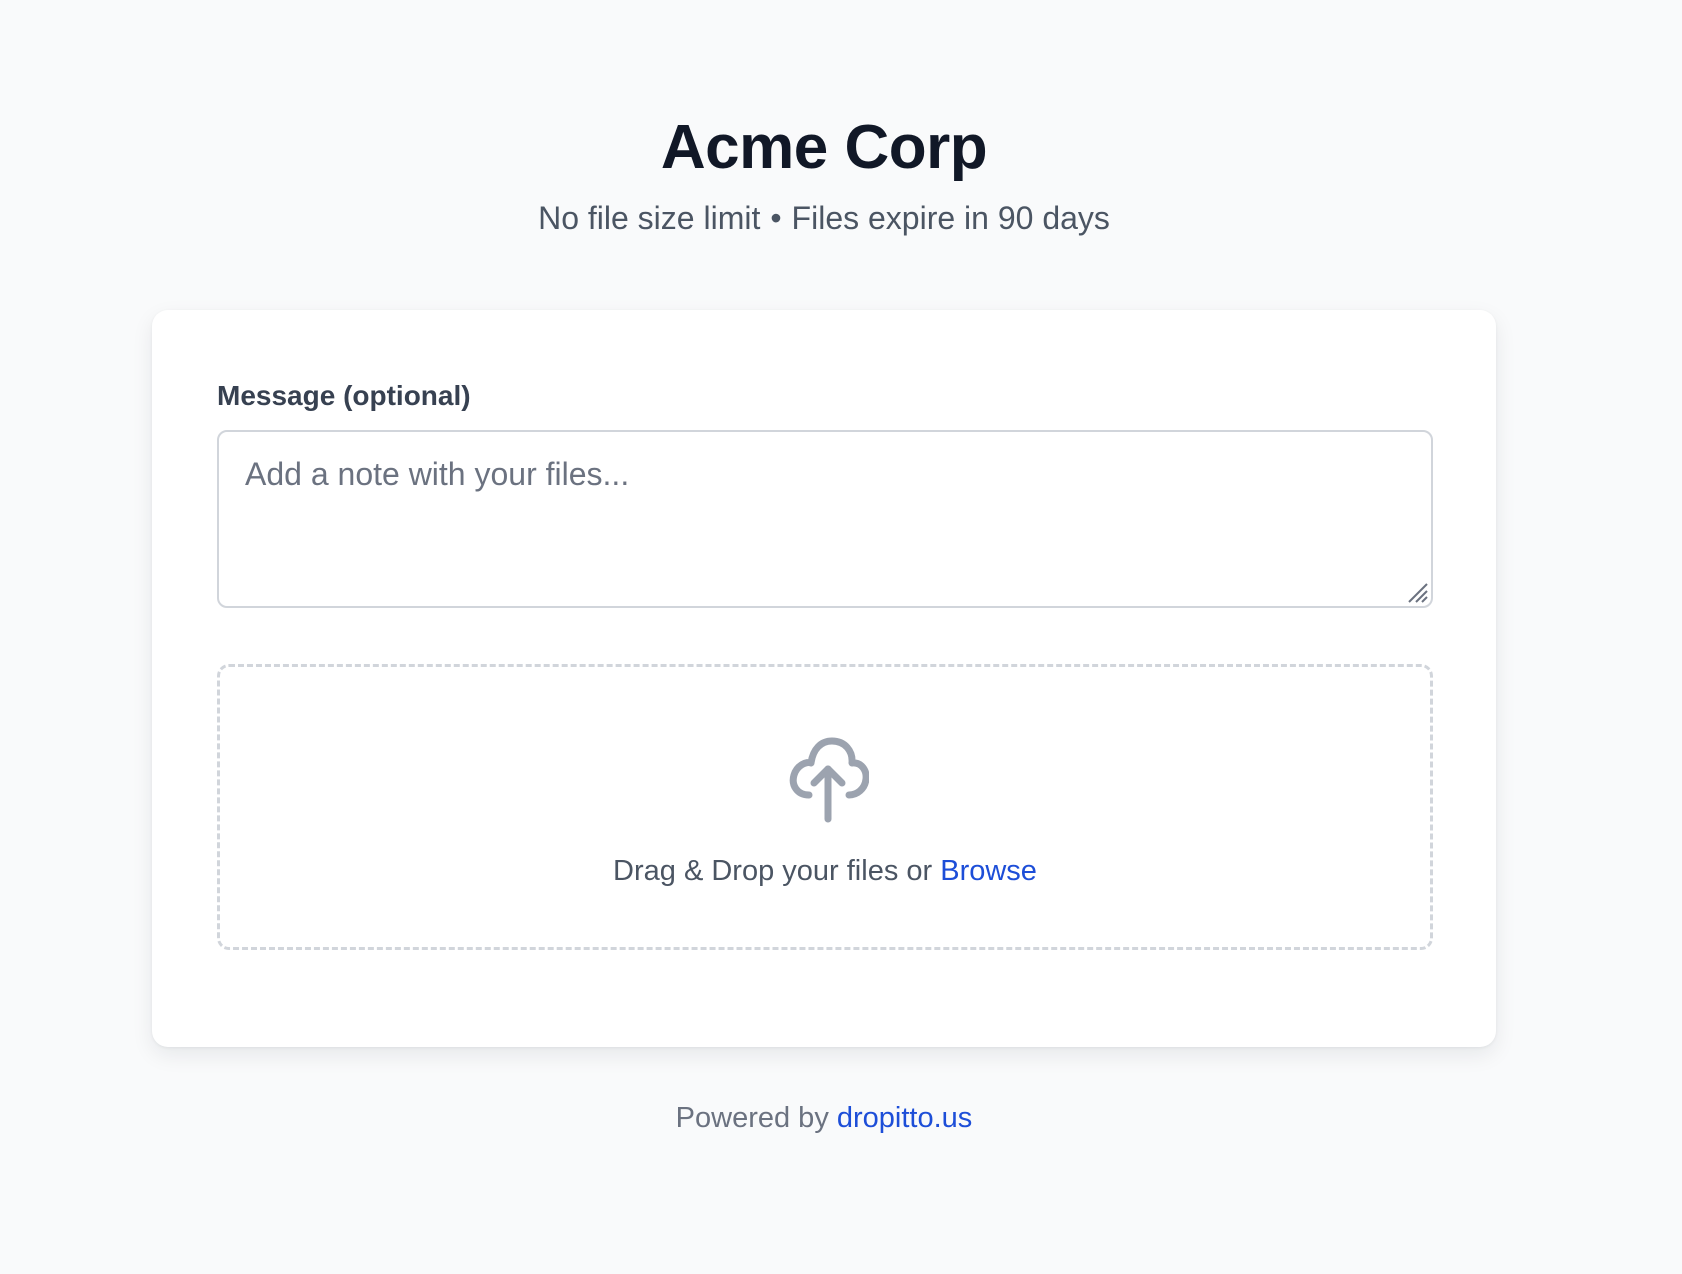 The width and height of the screenshot is (1682, 1274). What do you see at coordinates (752, 1118) in the screenshot?
I see `footer-prefix: Powered by` at bounding box center [752, 1118].